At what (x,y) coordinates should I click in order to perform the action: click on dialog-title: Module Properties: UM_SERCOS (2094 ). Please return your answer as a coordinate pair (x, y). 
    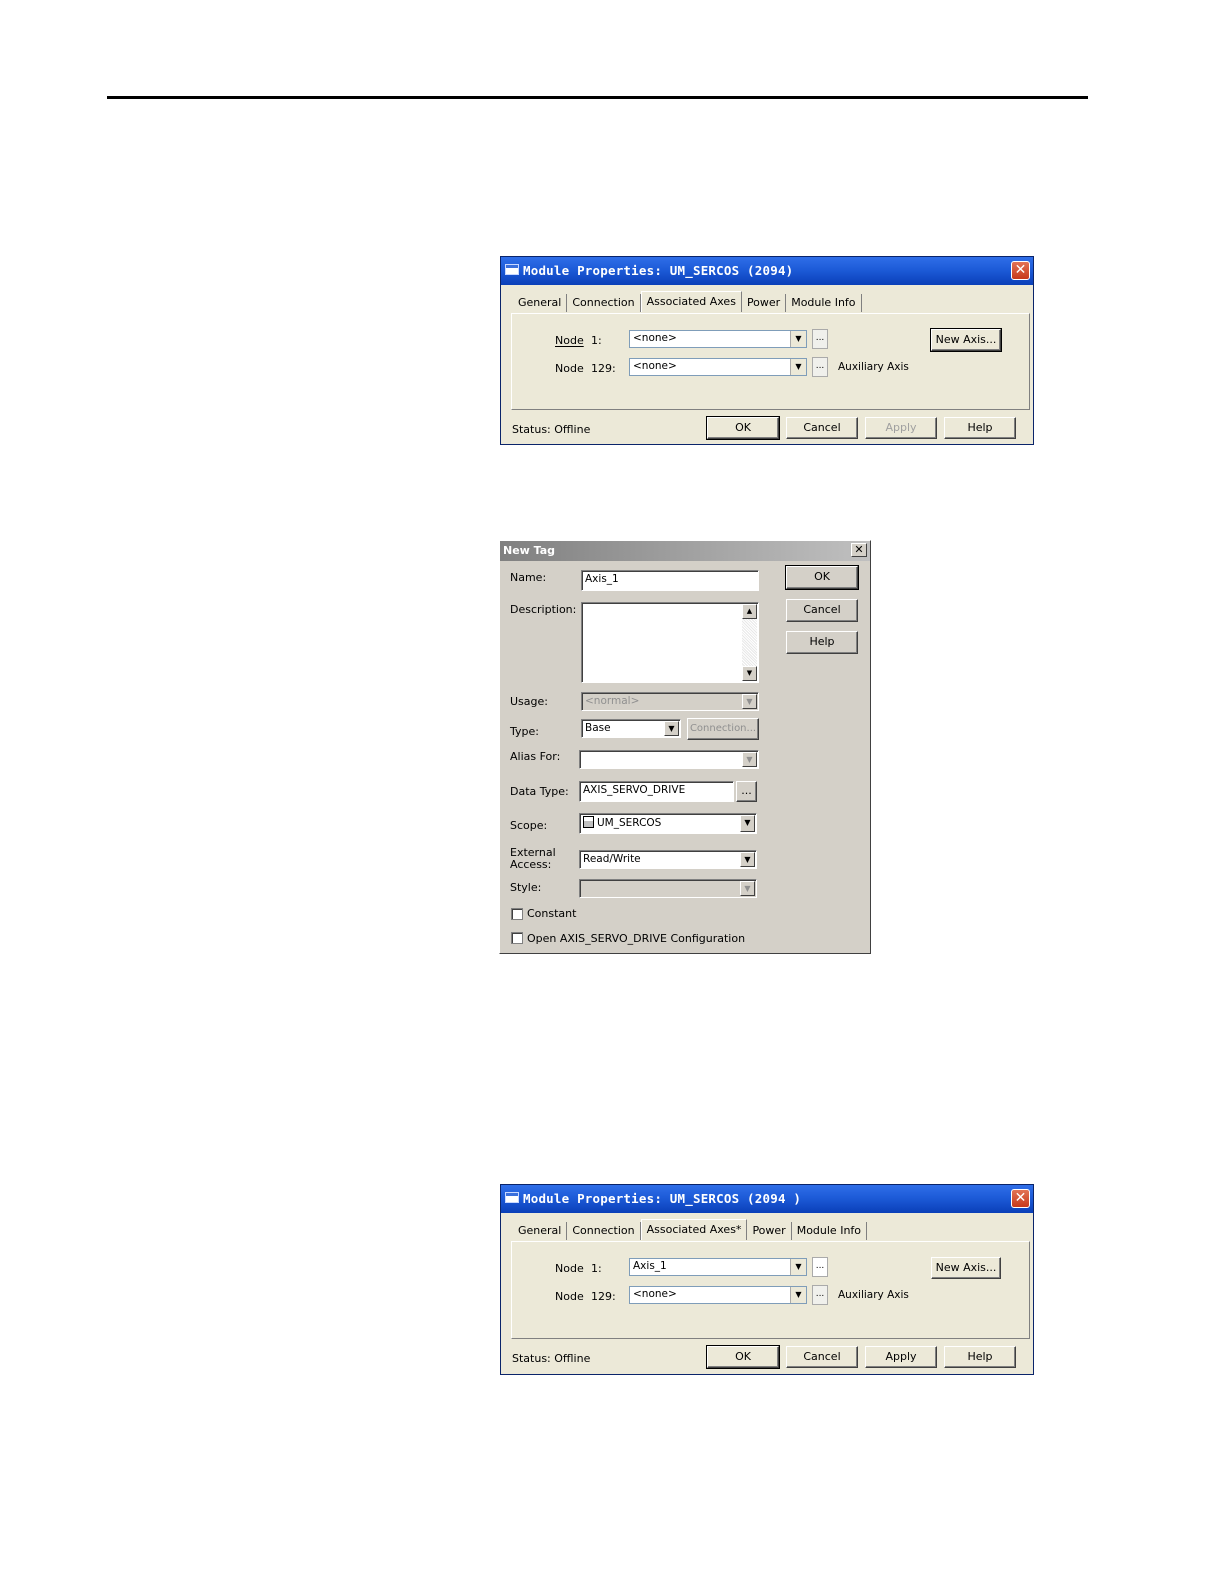
    Looking at the image, I should click on (662, 1198).